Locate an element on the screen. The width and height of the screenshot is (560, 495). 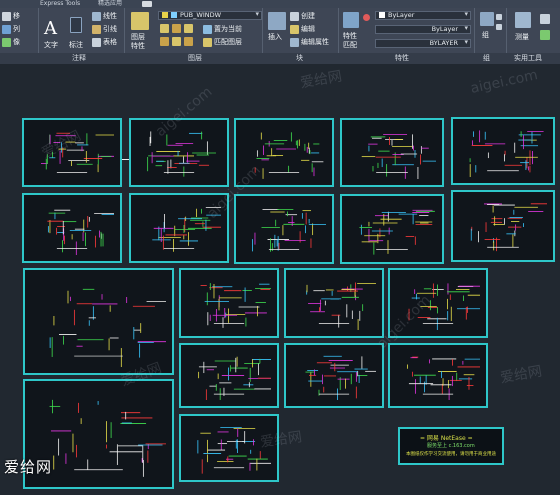
set-current-label: 置为当前 is located at coordinates (228, 29).